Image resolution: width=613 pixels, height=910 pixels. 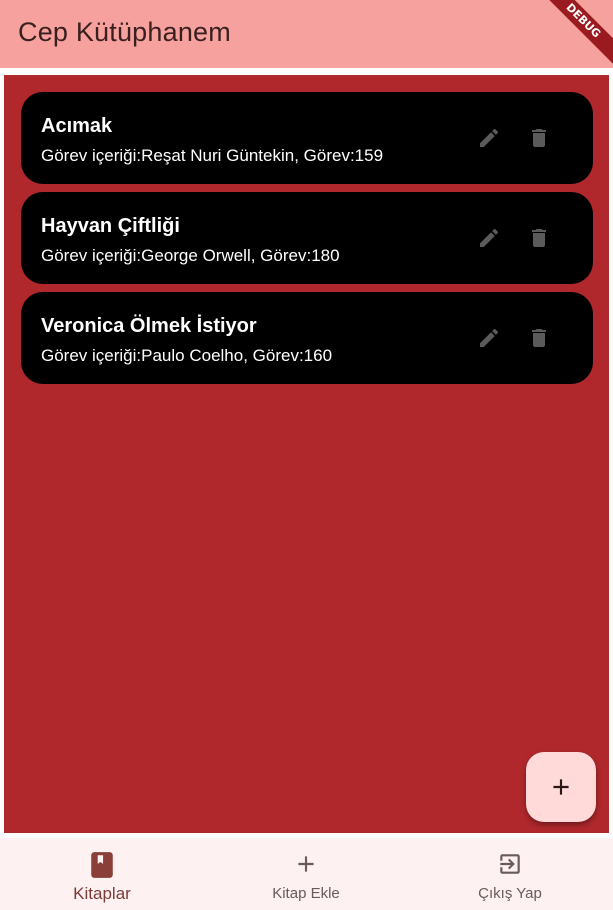 I want to click on book-name: Acımak, so click(x=77, y=126).